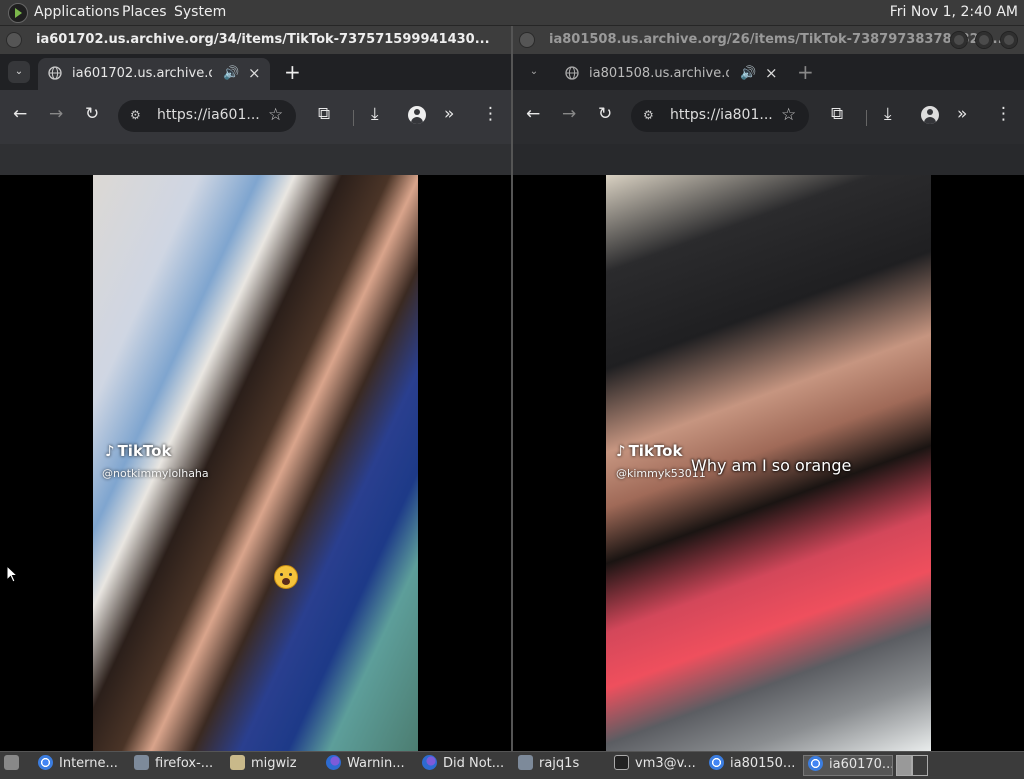  I want to click on video-caption: Why am I so orange, so click(771, 465).